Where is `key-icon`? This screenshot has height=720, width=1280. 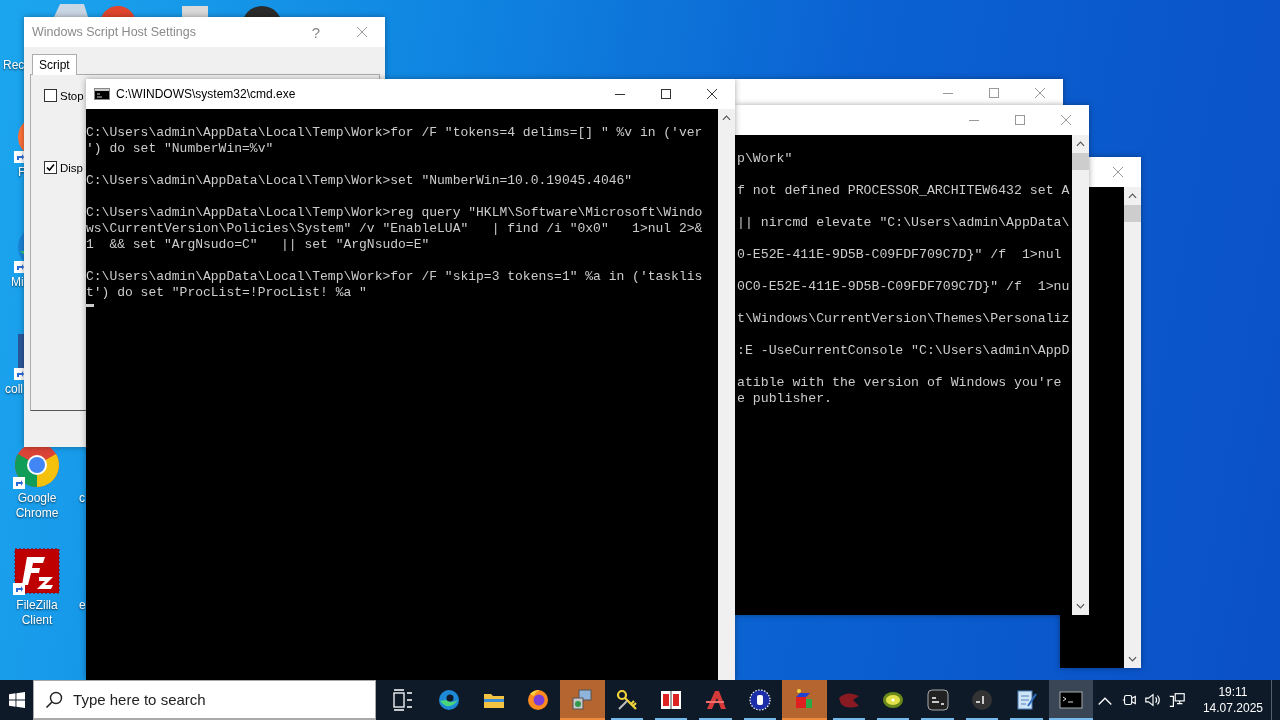
key-icon is located at coordinates (626, 700).